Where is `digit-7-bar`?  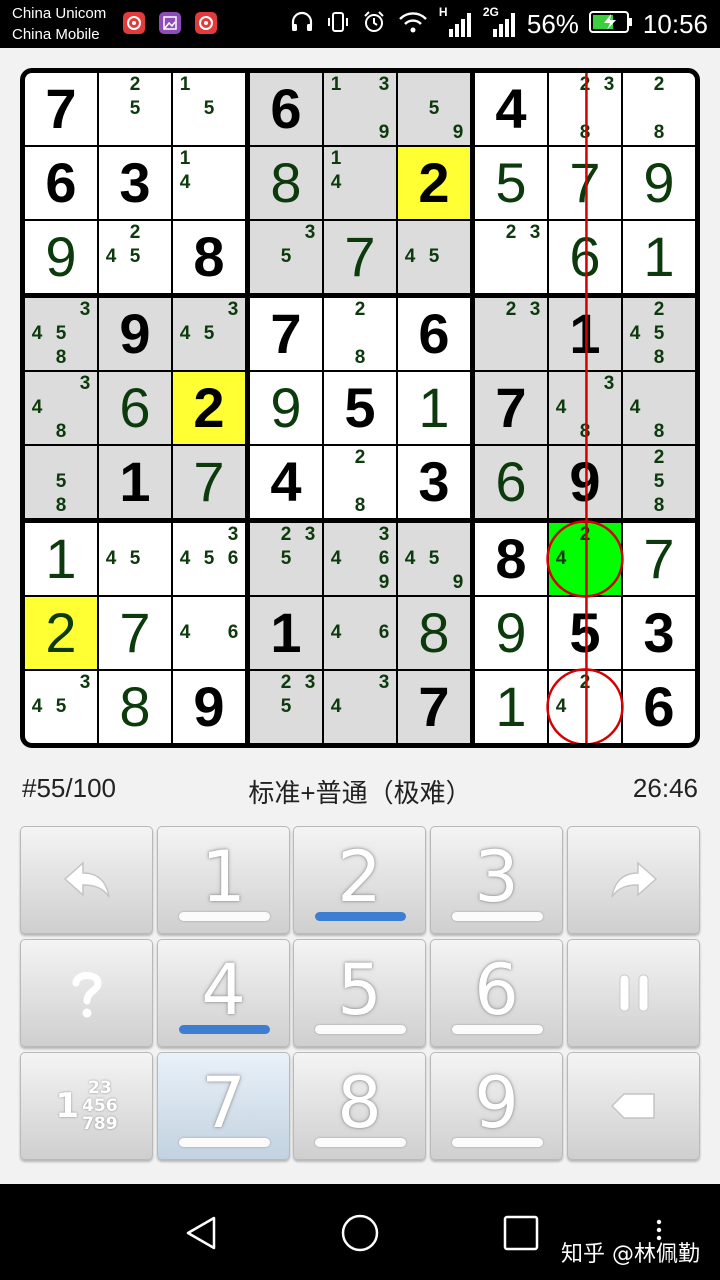
digit-7-bar is located at coordinates (224, 1142).